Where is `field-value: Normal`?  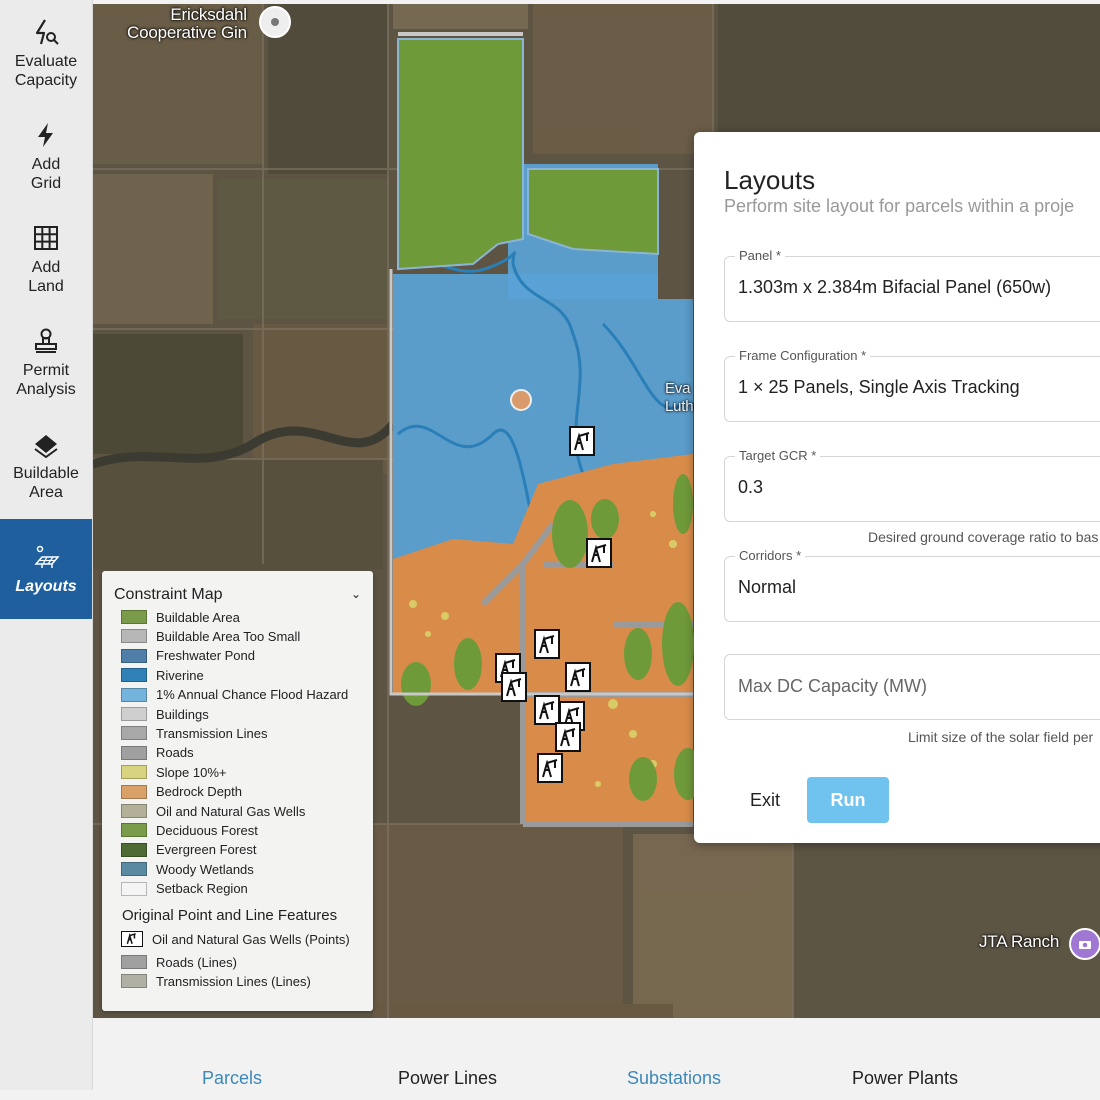
field-value: Normal is located at coordinates (767, 587).